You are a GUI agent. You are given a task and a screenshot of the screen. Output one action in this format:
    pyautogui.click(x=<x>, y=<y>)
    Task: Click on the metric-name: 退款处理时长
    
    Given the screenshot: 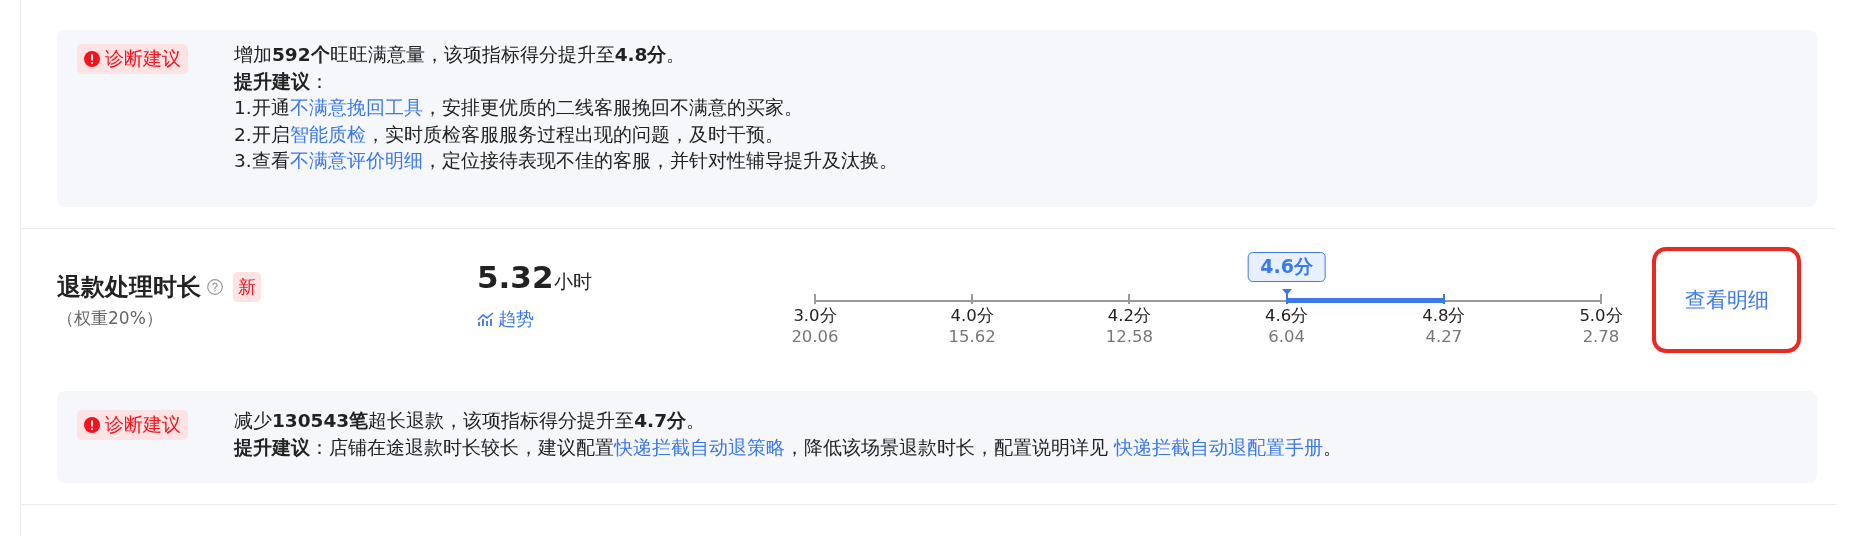 What is the action you would take?
    pyautogui.click(x=129, y=287)
    